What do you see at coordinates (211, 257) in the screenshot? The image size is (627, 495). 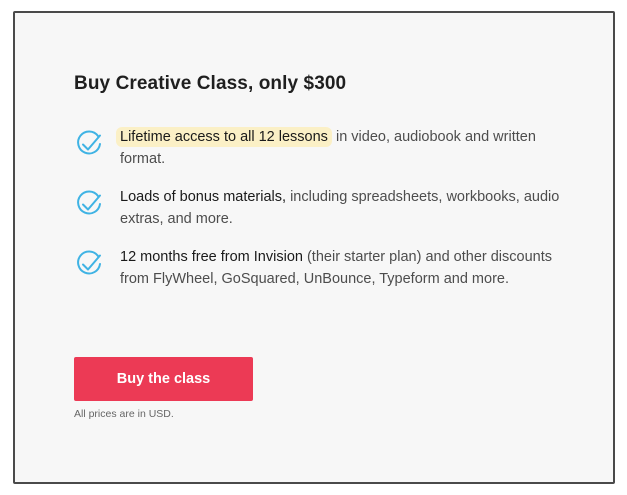 I see `feature-strong-text: 12 months free from Invision` at bounding box center [211, 257].